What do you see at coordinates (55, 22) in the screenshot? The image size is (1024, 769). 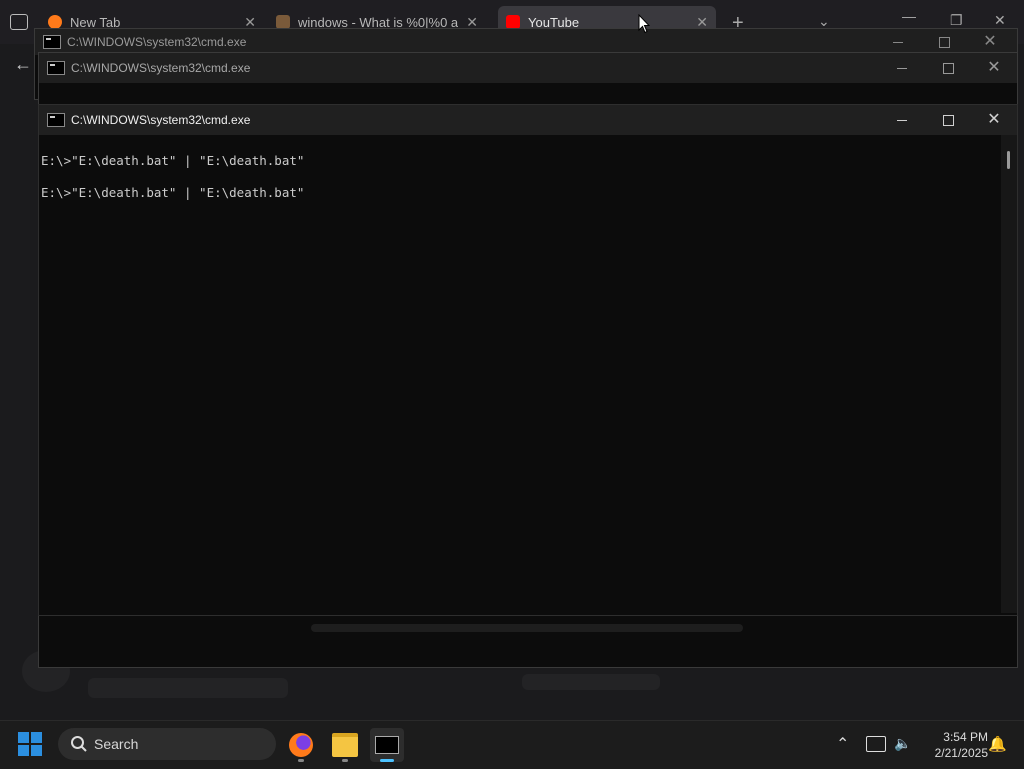 I see `firefox-tab-icon` at bounding box center [55, 22].